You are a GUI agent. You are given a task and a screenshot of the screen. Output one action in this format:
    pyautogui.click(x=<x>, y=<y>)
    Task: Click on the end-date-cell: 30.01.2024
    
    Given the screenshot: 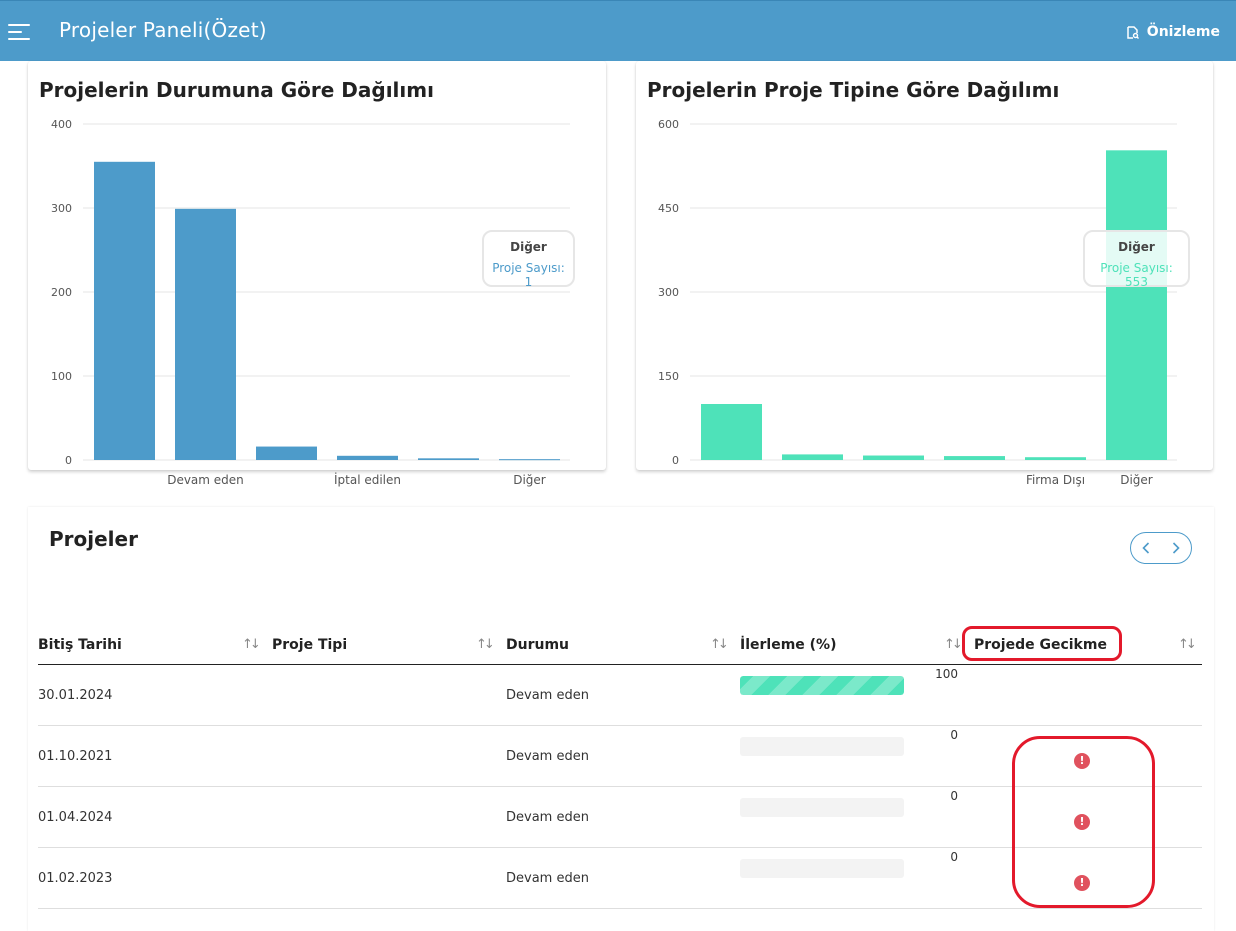 What is the action you would take?
    pyautogui.click(x=75, y=695)
    